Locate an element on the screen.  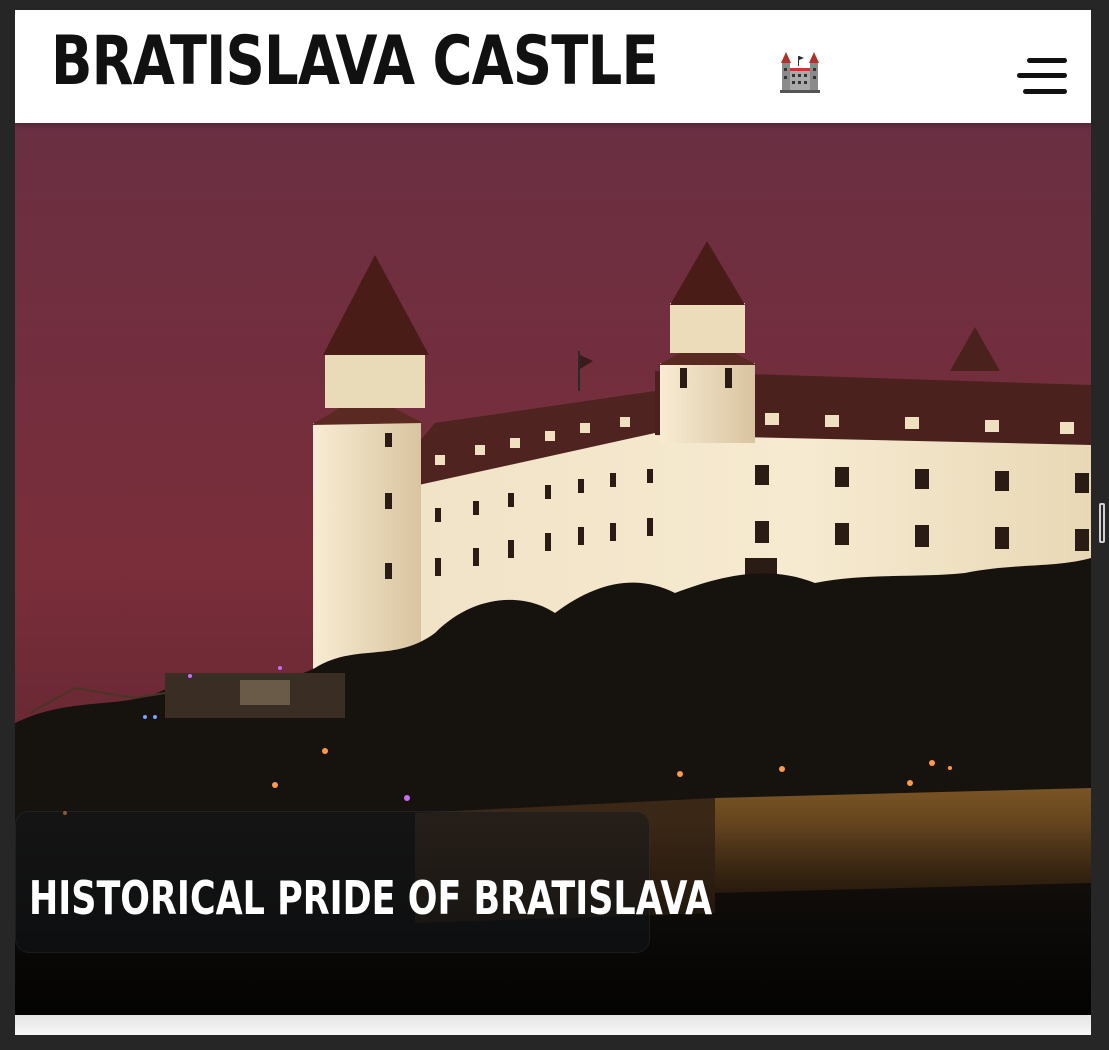
hero-caption: HISTORICAL PRIDE OF BRATISLAVA is located at coordinates (371, 898).